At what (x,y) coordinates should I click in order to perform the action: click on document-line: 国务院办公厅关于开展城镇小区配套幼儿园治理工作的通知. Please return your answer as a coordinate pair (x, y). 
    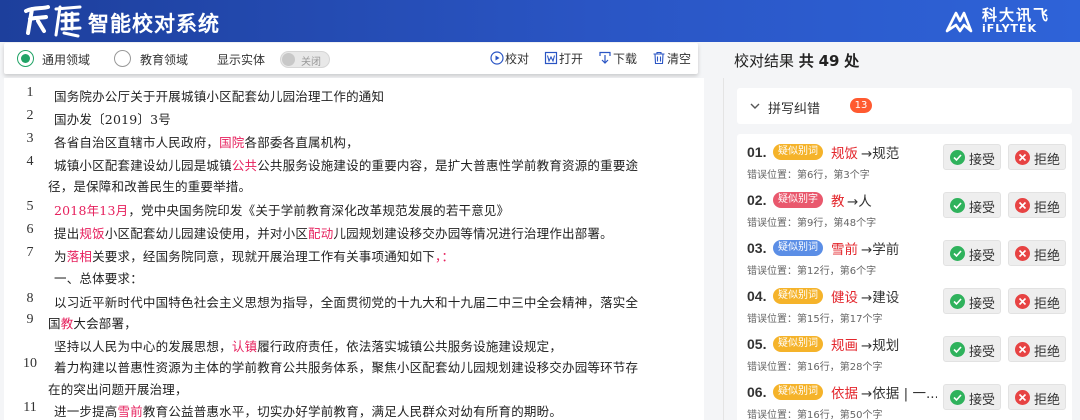
    Looking at the image, I should click on (219, 95).